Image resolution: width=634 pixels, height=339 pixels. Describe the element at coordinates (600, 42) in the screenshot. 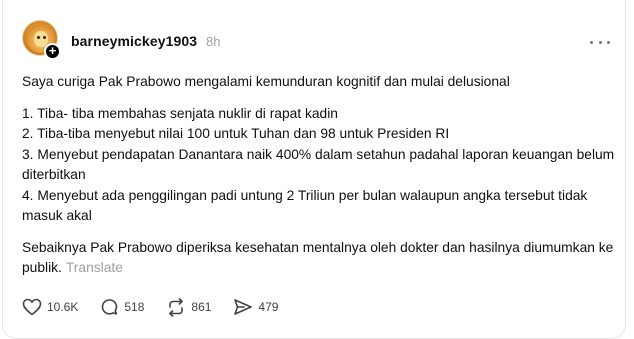

I see `more-icon` at that location.